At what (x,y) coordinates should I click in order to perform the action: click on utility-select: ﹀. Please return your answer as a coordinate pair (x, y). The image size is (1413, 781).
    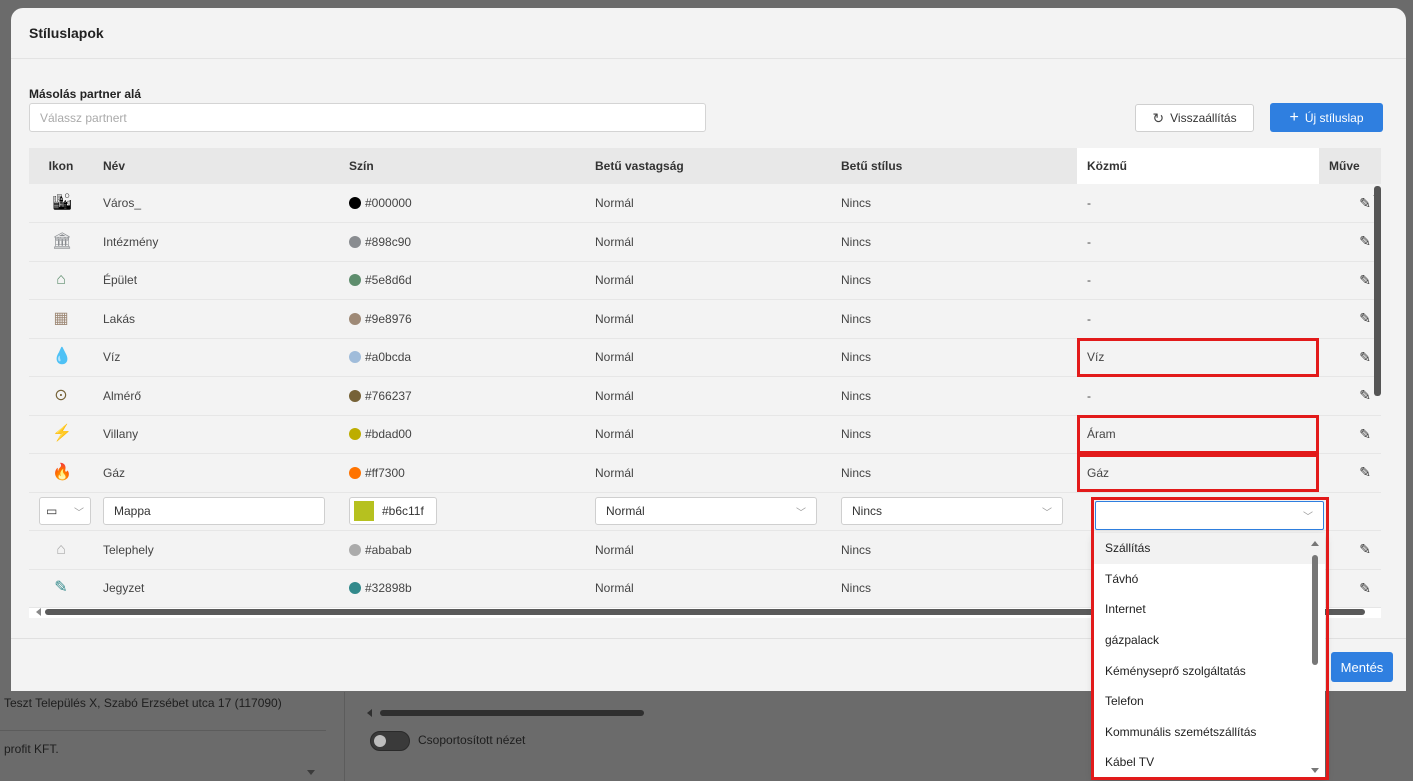
    Looking at the image, I should click on (1209, 515).